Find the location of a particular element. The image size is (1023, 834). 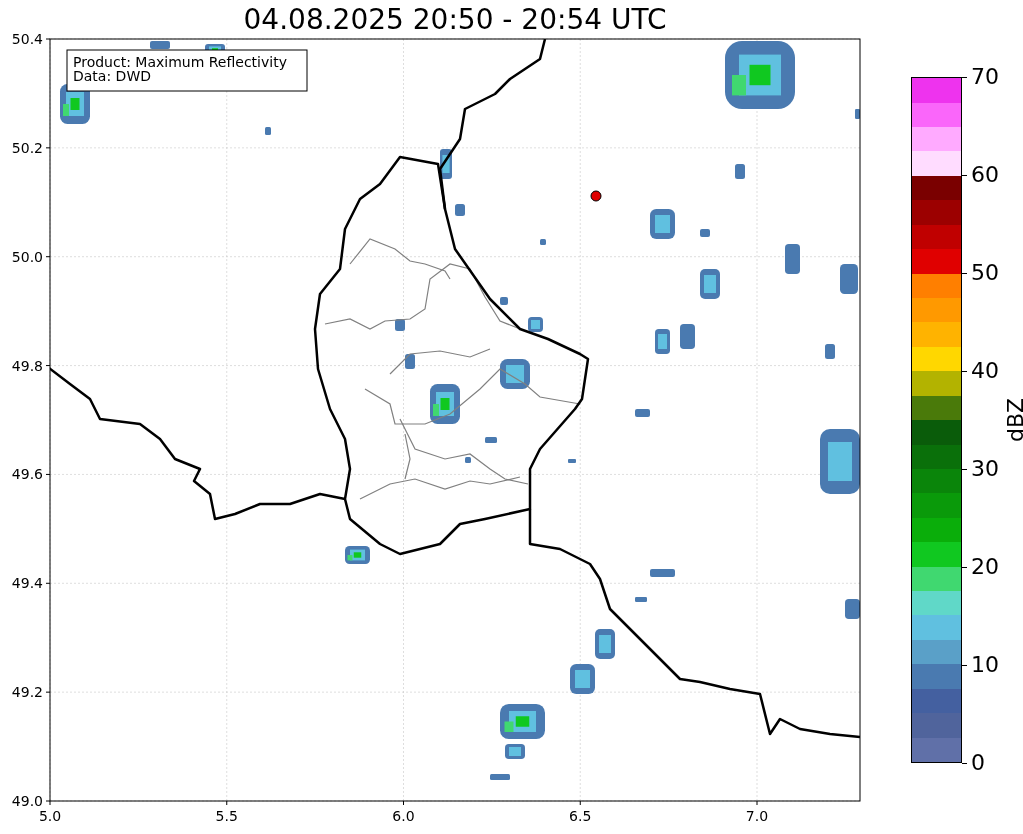

legend-text: Product: Maximum Reflectivity is located at coordinates (180, 62).